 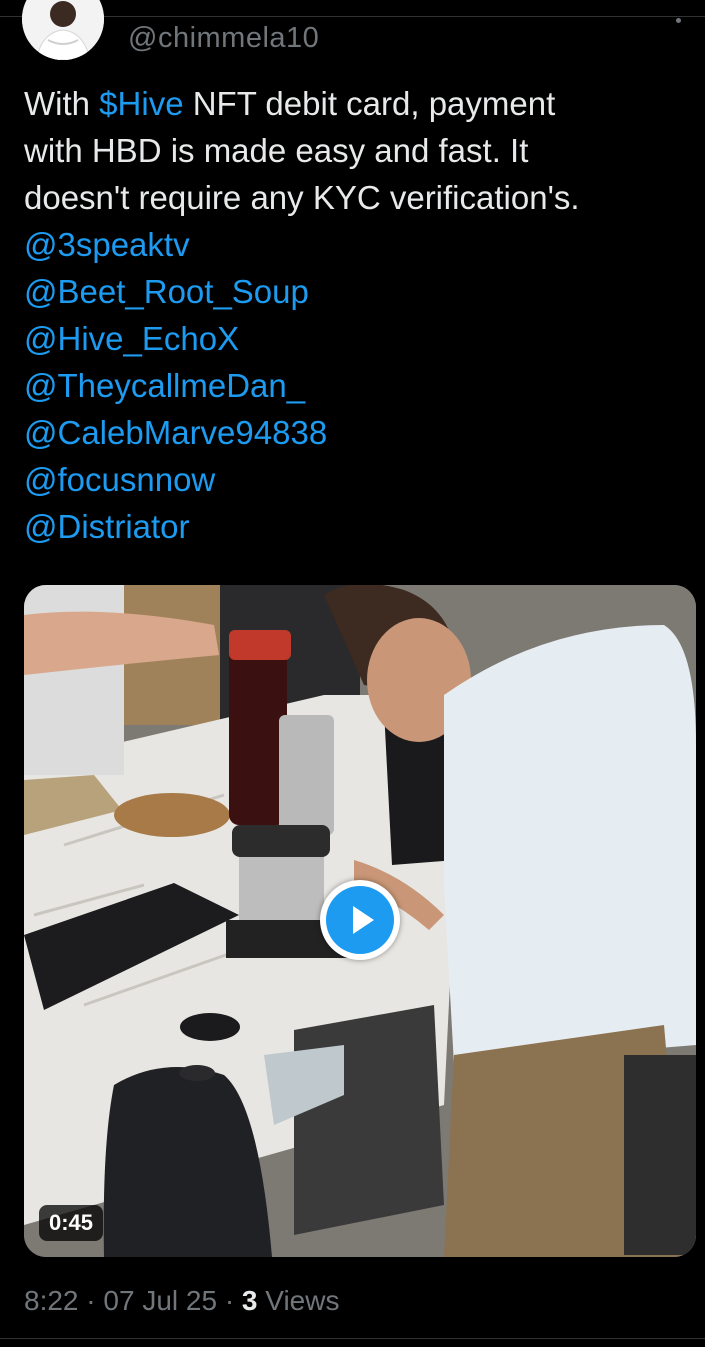 I want to click on tweet-meta: 8:22 · 07 Jul 25 · 3 Views, so click(x=181, y=1301).